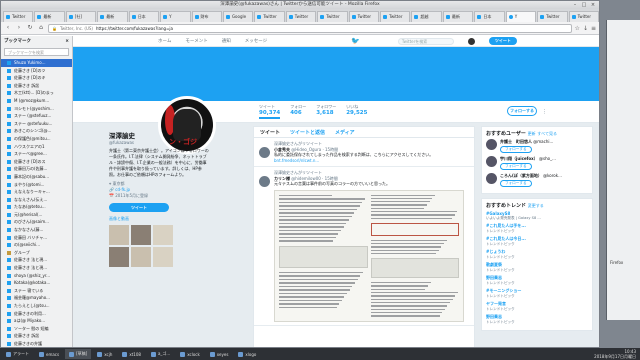 Image resolution: width=640 pixels, height=360 pixels. What do you see at coordinates (307, 132) in the screenshot?
I see `tab-tweets-replies: ツイートと返信` at bounding box center [307, 132].